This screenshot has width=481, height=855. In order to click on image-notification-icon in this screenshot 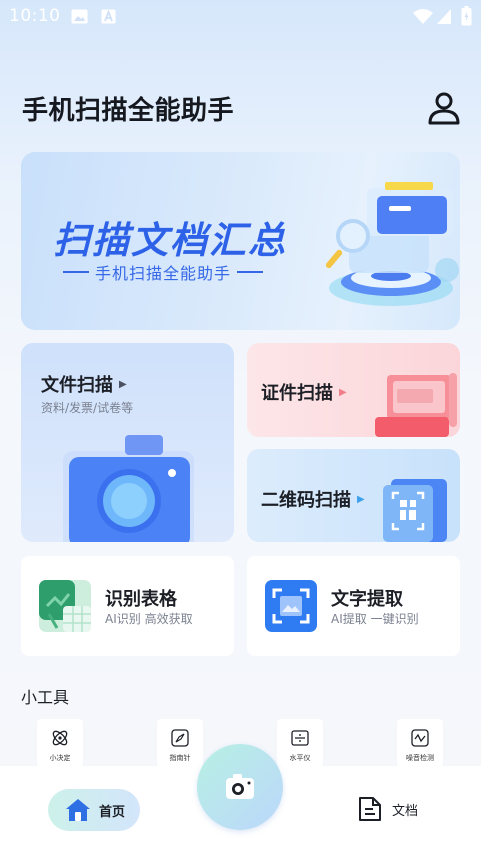, I will do `click(79, 16)`.